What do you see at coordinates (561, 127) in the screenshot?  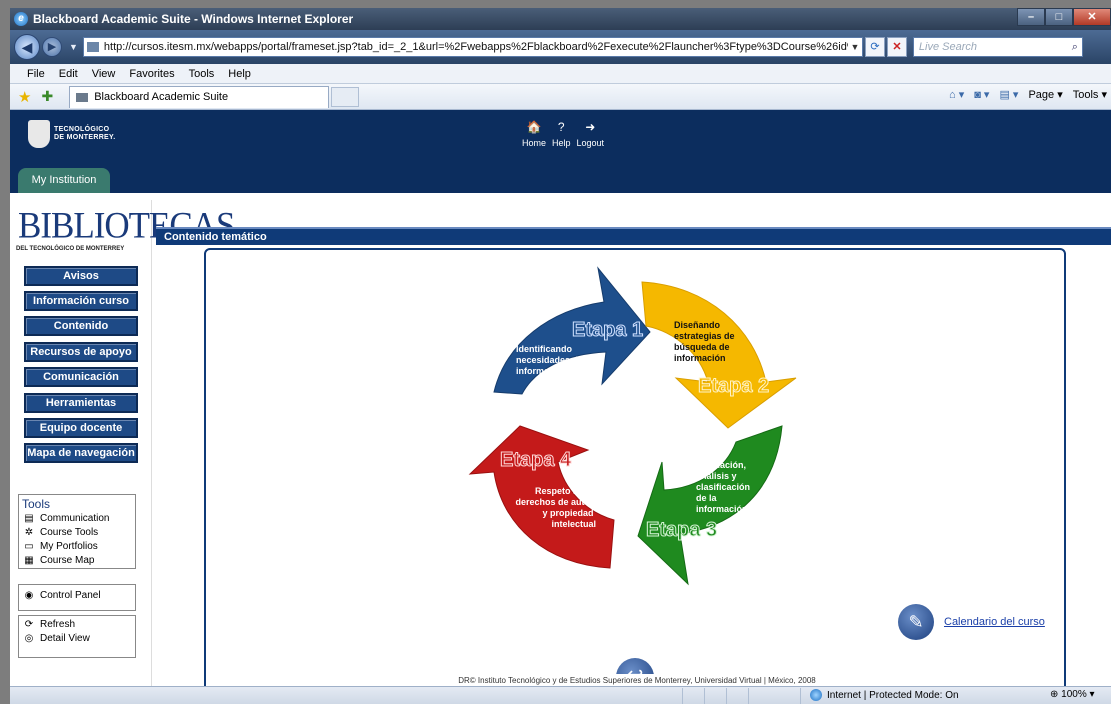 I see `help-icon: ?` at bounding box center [561, 127].